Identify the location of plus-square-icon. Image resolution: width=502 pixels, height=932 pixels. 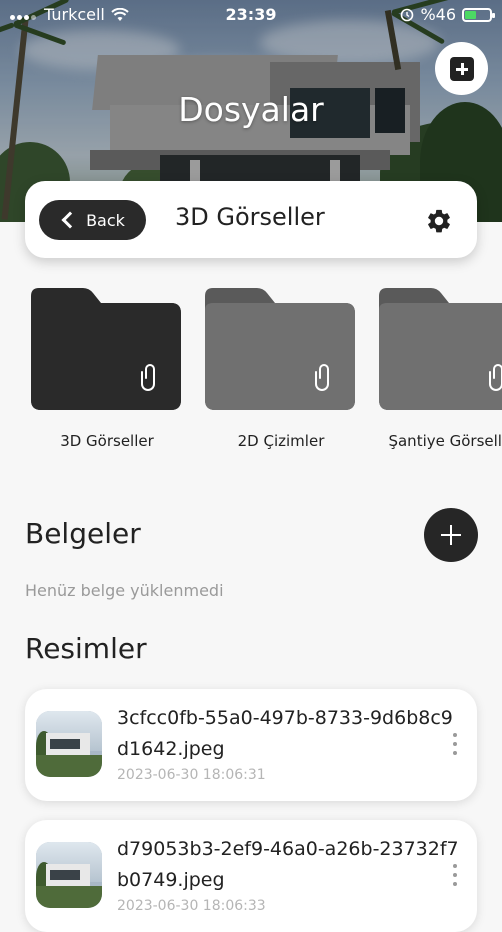
(461, 68).